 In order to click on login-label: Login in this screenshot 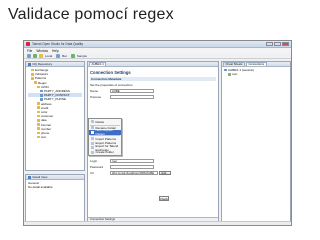, I will do `click(94, 161)`.